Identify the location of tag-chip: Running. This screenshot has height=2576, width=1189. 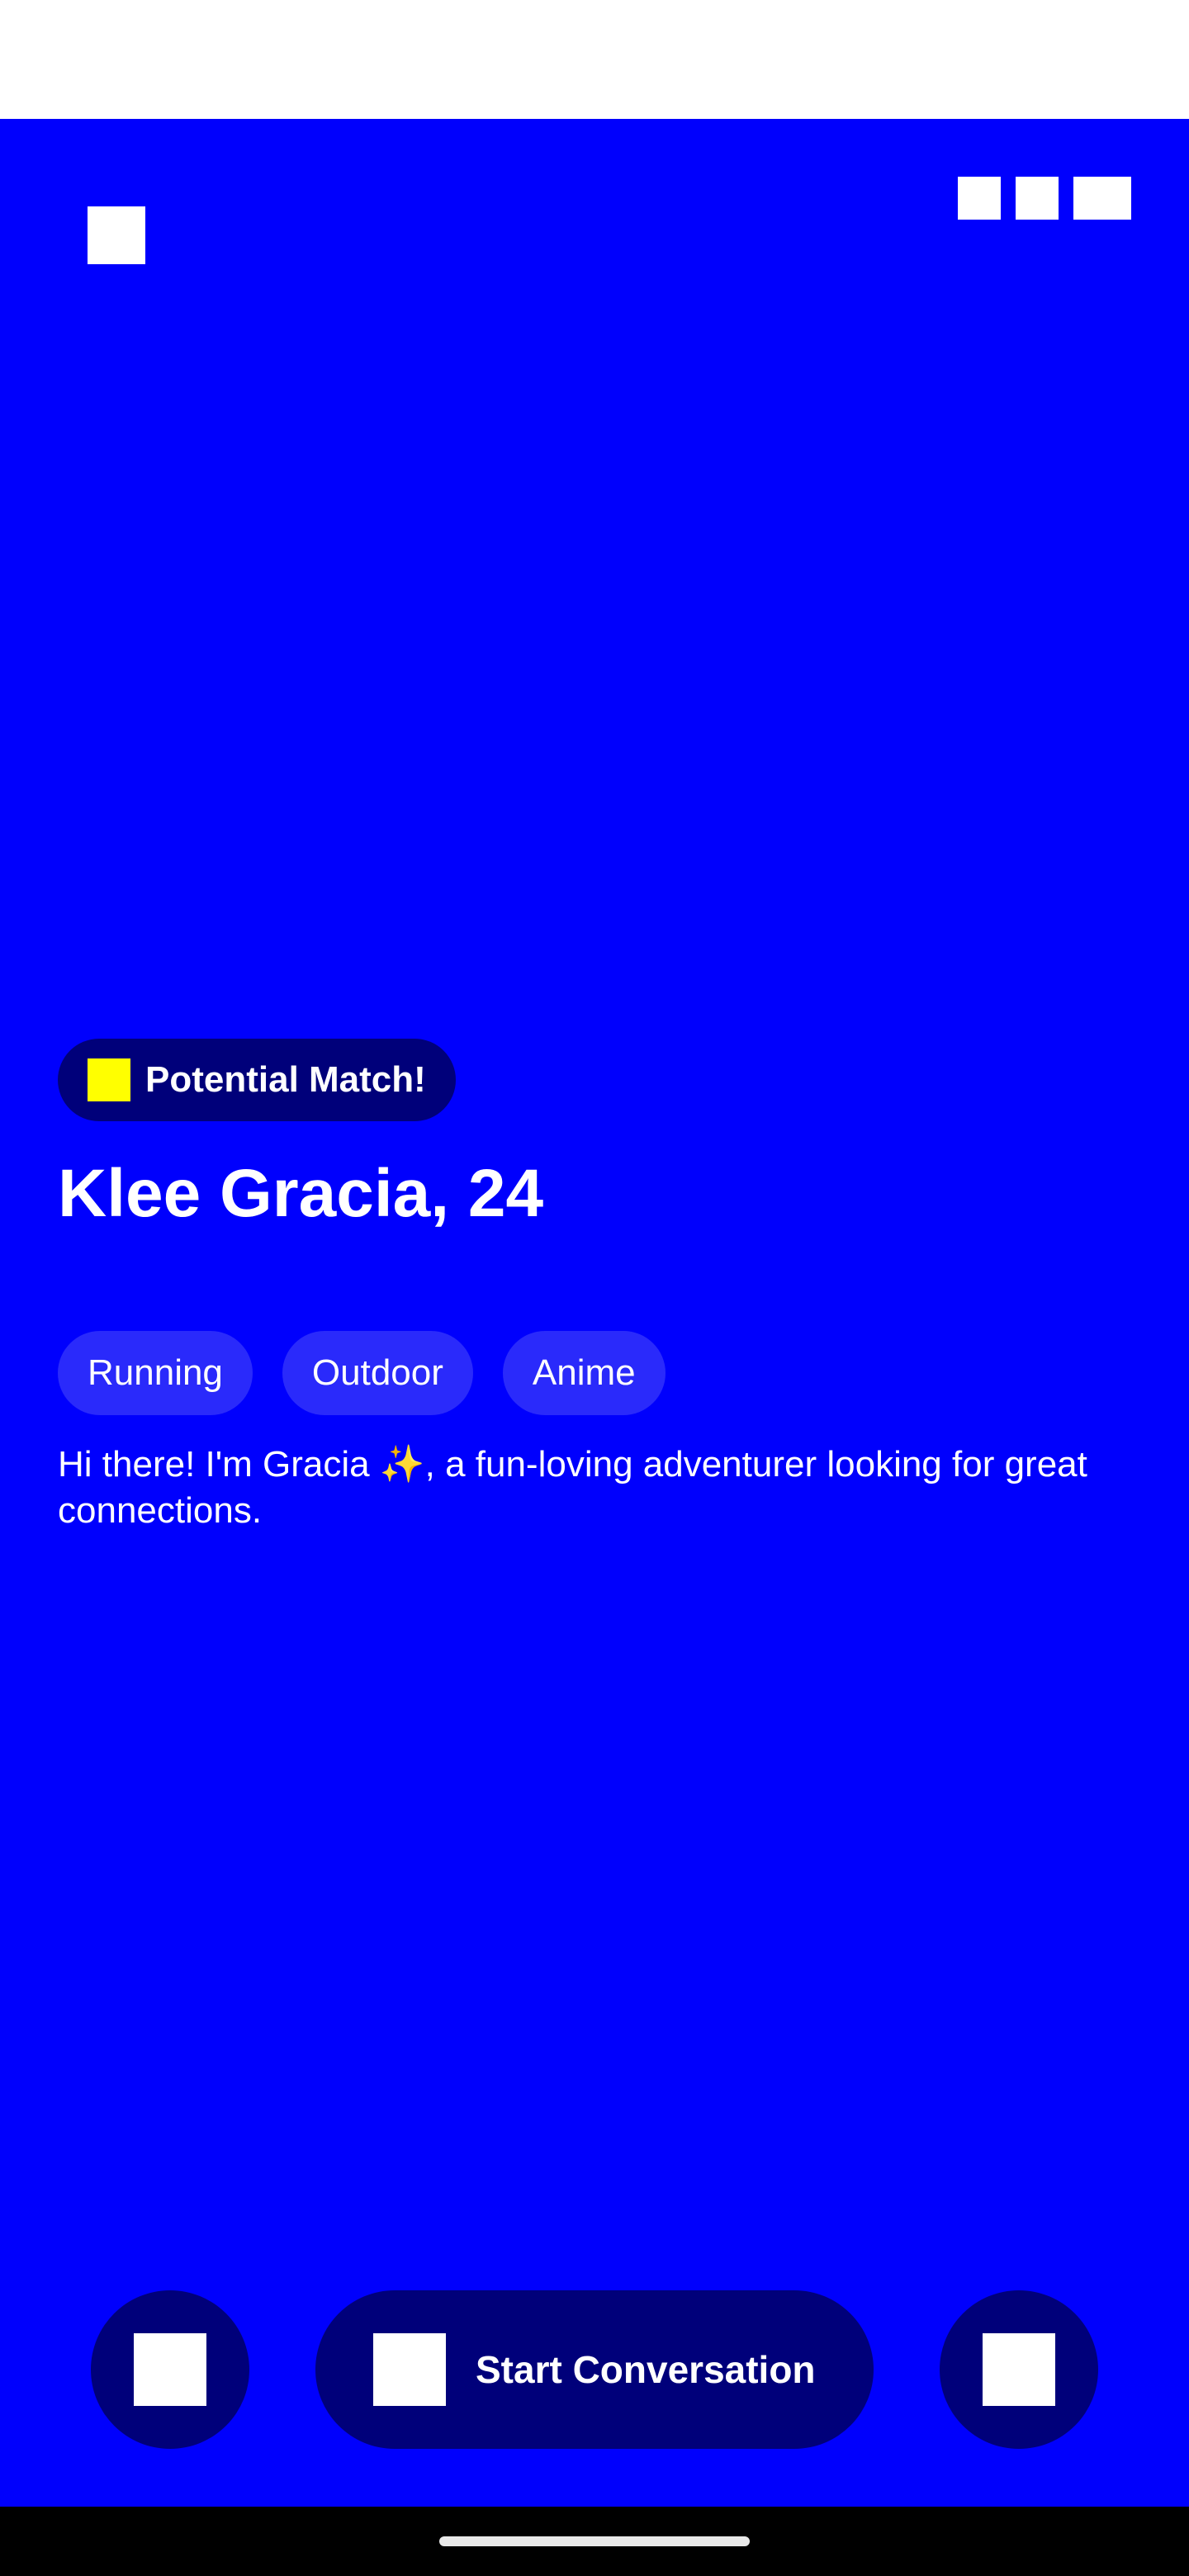
(155, 1373).